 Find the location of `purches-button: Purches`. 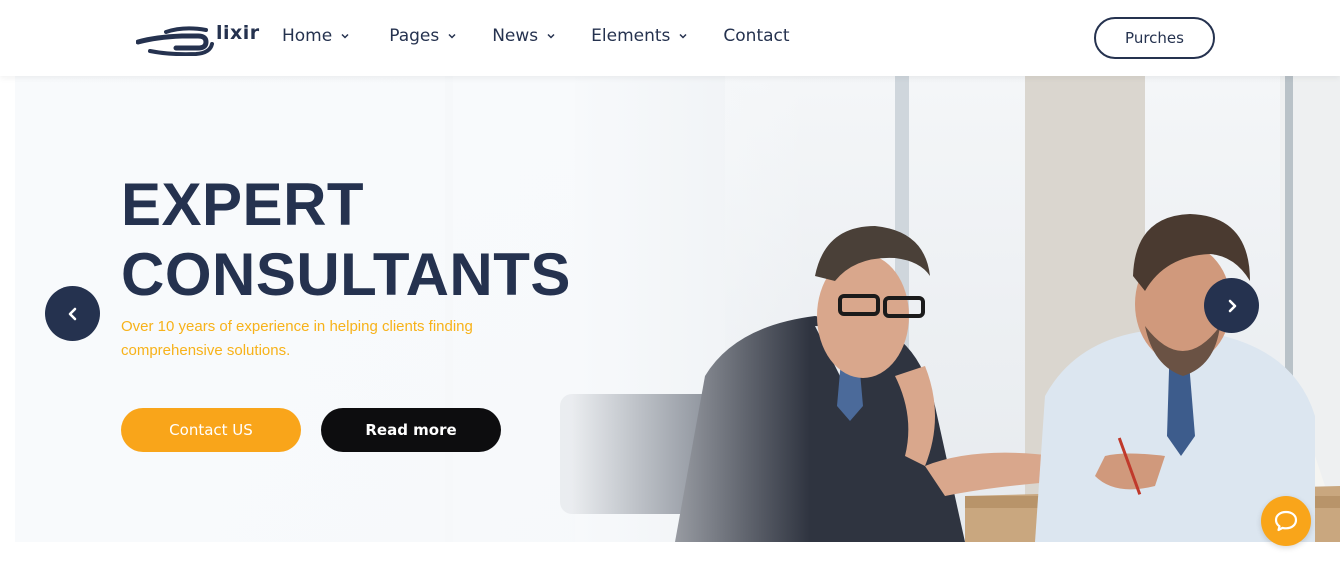

purches-button: Purches is located at coordinates (1154, 38).